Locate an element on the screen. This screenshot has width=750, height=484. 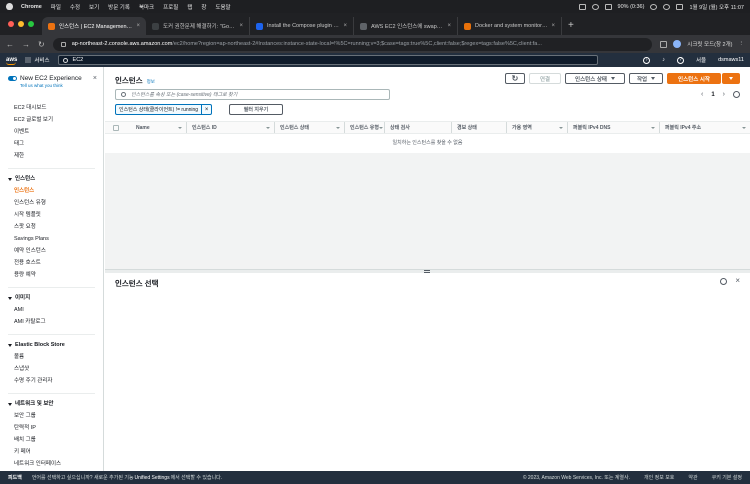
sidebar-item-instance-types: 인스턴스 유형 is located at coordinates (55, 203).